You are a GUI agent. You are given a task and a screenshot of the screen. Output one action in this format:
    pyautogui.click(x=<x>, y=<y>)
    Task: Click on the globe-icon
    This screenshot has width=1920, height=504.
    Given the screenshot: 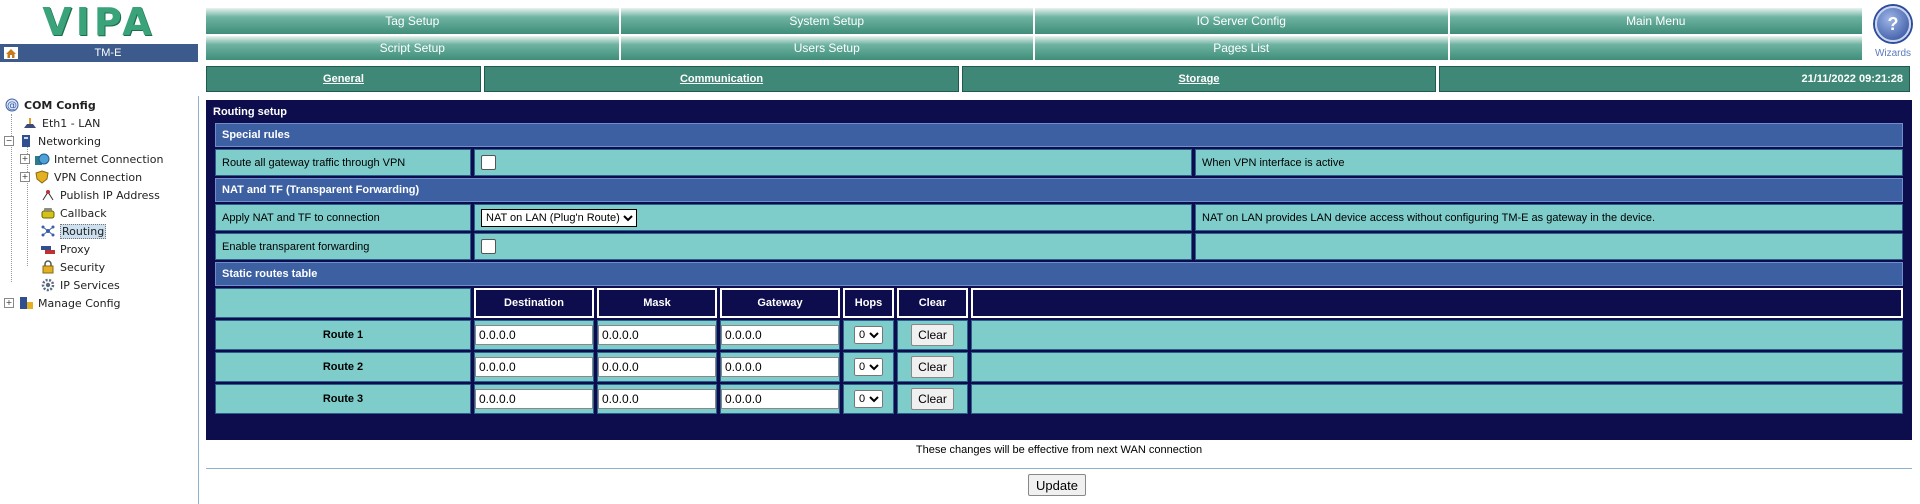 What is the action you would take?
    pyautogui.click(x=42, y=159)
    